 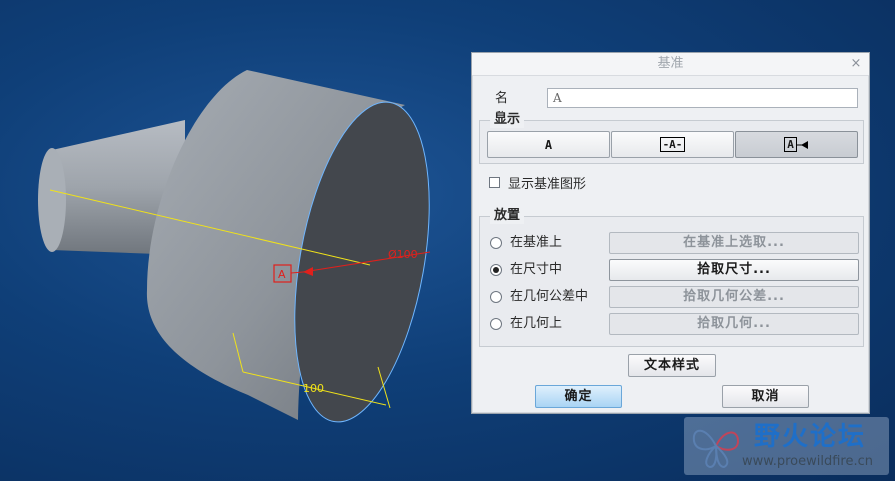 What do you see at coordinates (313, 388) in the screenshot?
I see `length-dimension-text: 100` at bounding box center [313, 388].